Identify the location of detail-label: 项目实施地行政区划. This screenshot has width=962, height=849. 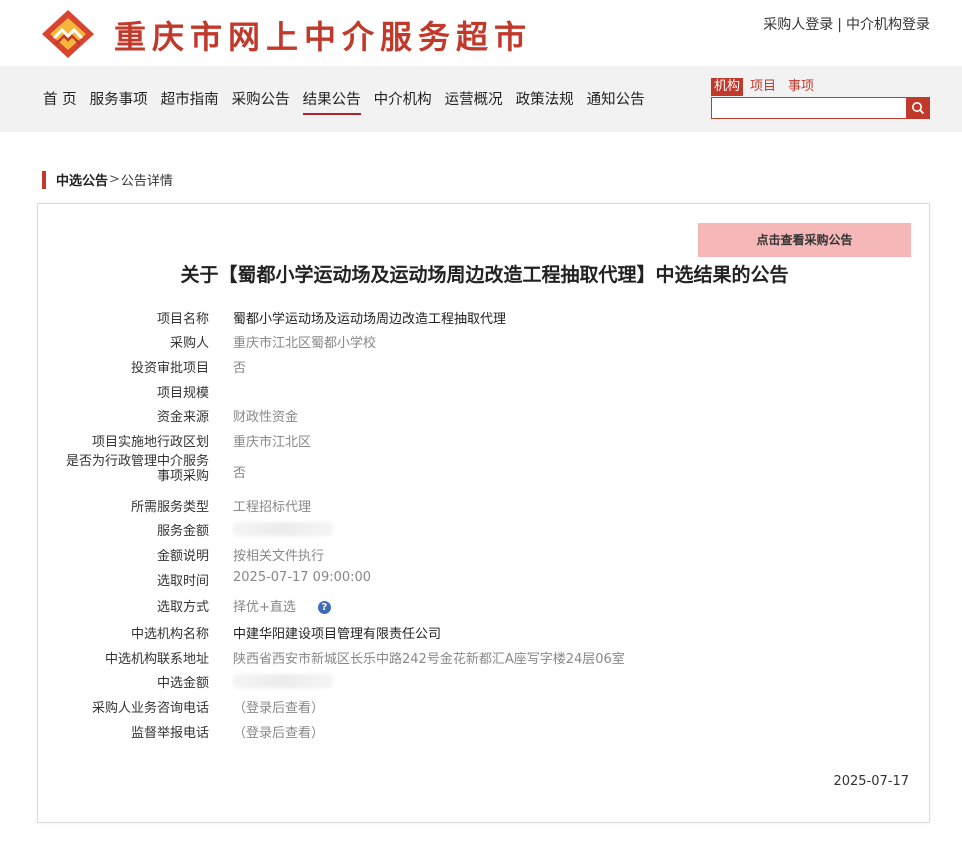
(150, 442).